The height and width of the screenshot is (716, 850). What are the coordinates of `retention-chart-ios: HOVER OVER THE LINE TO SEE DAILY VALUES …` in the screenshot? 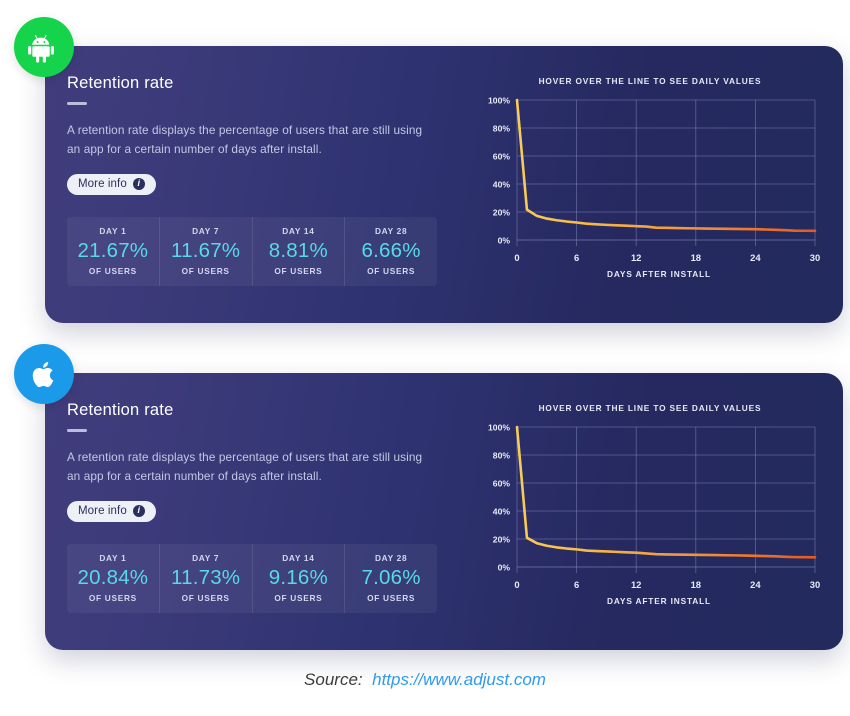 It's located at (650, 510).